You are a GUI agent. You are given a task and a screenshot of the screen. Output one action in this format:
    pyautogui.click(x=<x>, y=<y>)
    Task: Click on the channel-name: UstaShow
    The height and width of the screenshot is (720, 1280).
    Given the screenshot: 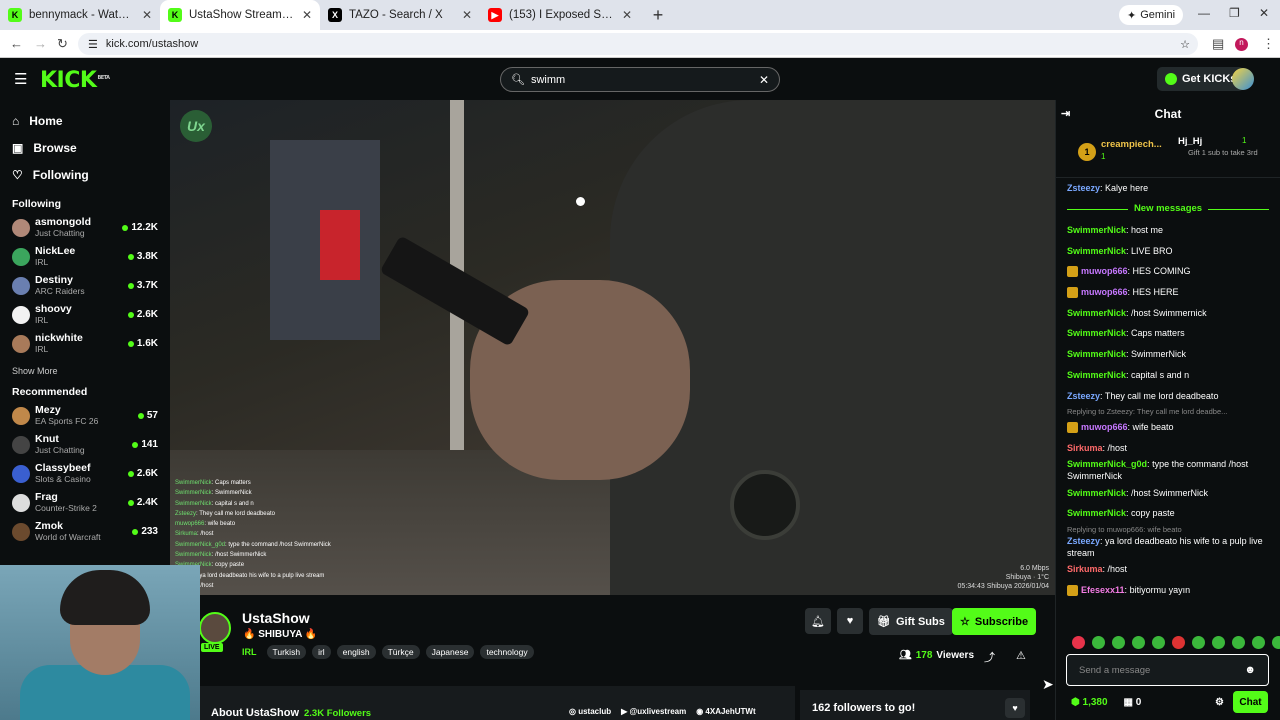 What is the action you would take?
    pyautogui.click(x=276, y=618)
    